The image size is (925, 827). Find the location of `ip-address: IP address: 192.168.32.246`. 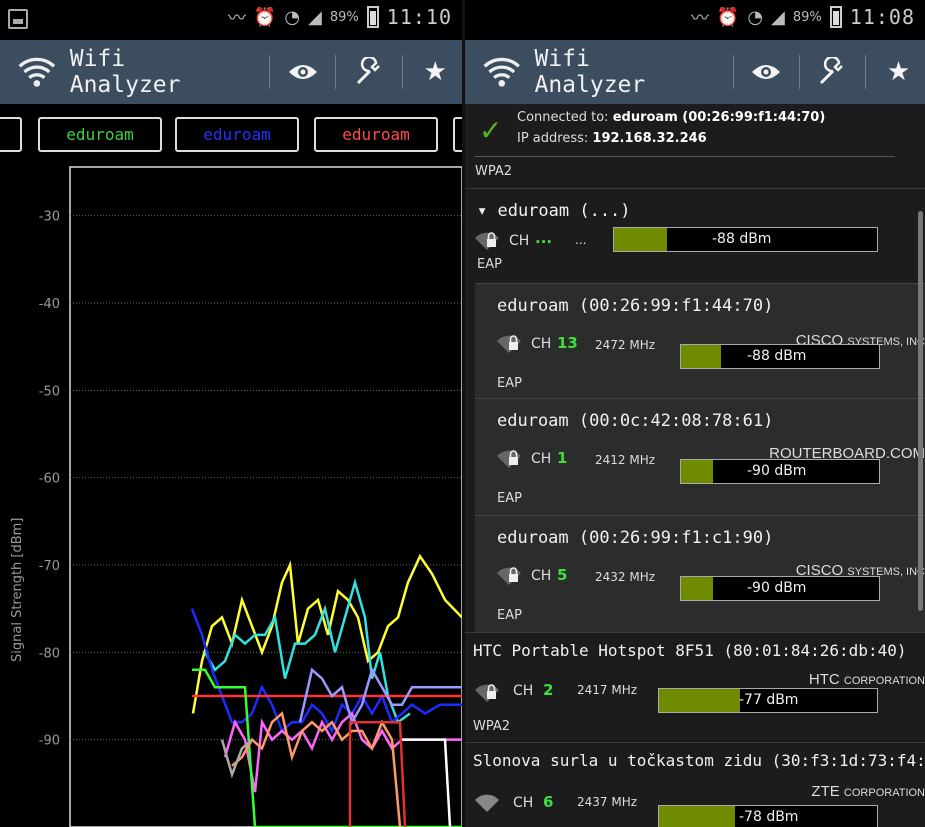

ip-address: IP address: 192.168.32.246 is located at coordinates (612, 138).